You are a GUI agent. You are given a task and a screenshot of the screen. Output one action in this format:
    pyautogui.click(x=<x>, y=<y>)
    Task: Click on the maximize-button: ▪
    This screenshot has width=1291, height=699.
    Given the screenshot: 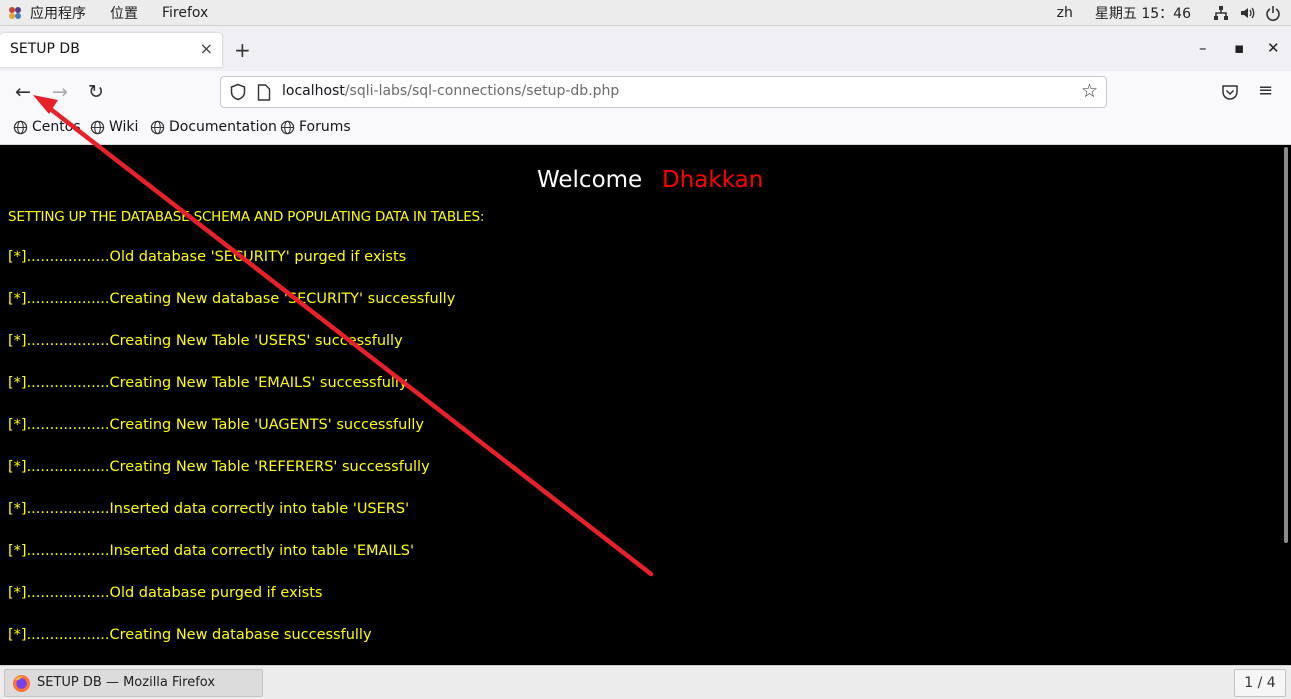 What is the action you would take?
    pyautogui.click(x=1239, y=48)
    